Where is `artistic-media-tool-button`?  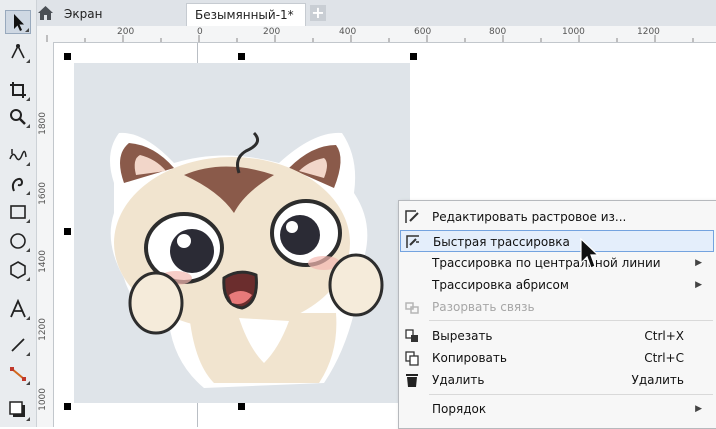 artistic-media-tool-button is located at coordinates (18, 184).